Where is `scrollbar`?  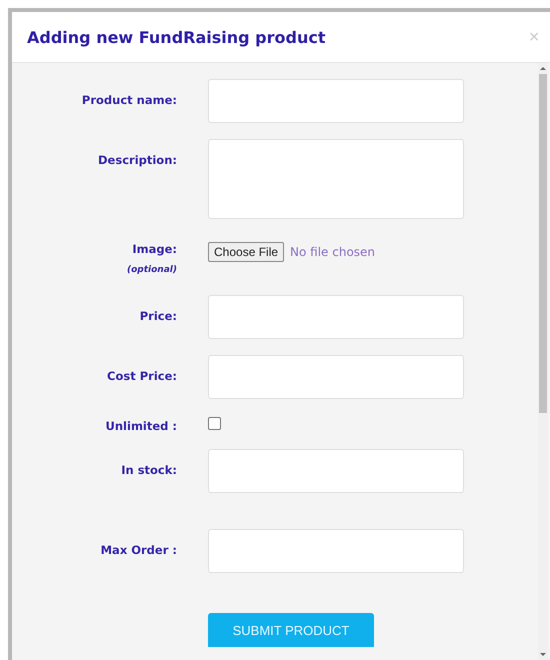 scrollbar is located at coordinates (543, 361).